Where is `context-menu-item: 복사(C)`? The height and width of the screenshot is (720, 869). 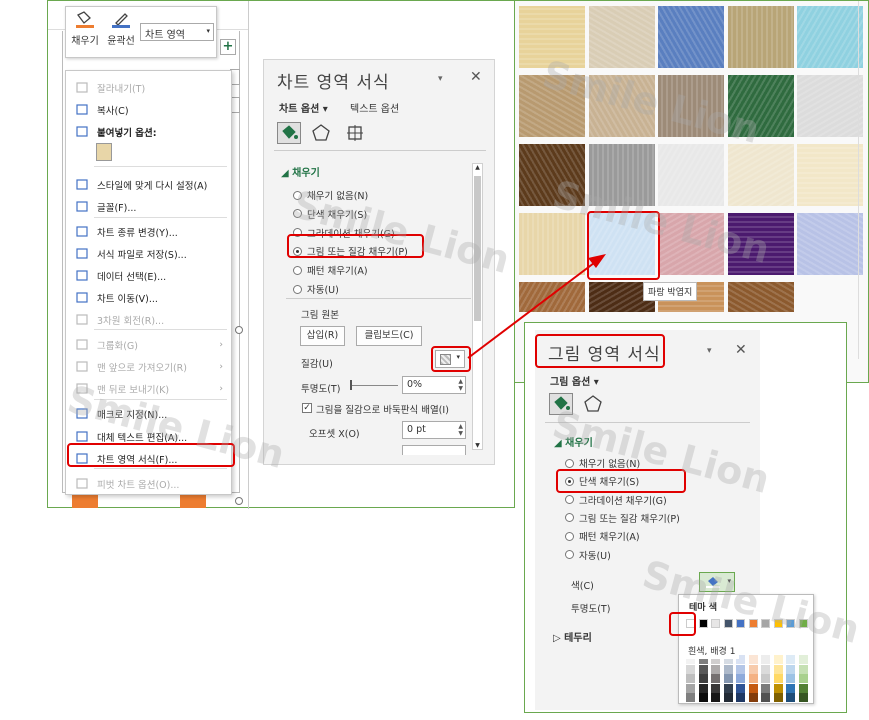 context-menu-item: 복사(C) is located at coordinates (148, 110).